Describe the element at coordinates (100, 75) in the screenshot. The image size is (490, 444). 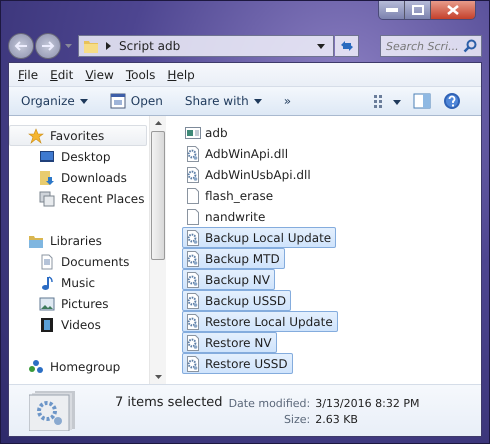
I see `menu-item: View` at that location.